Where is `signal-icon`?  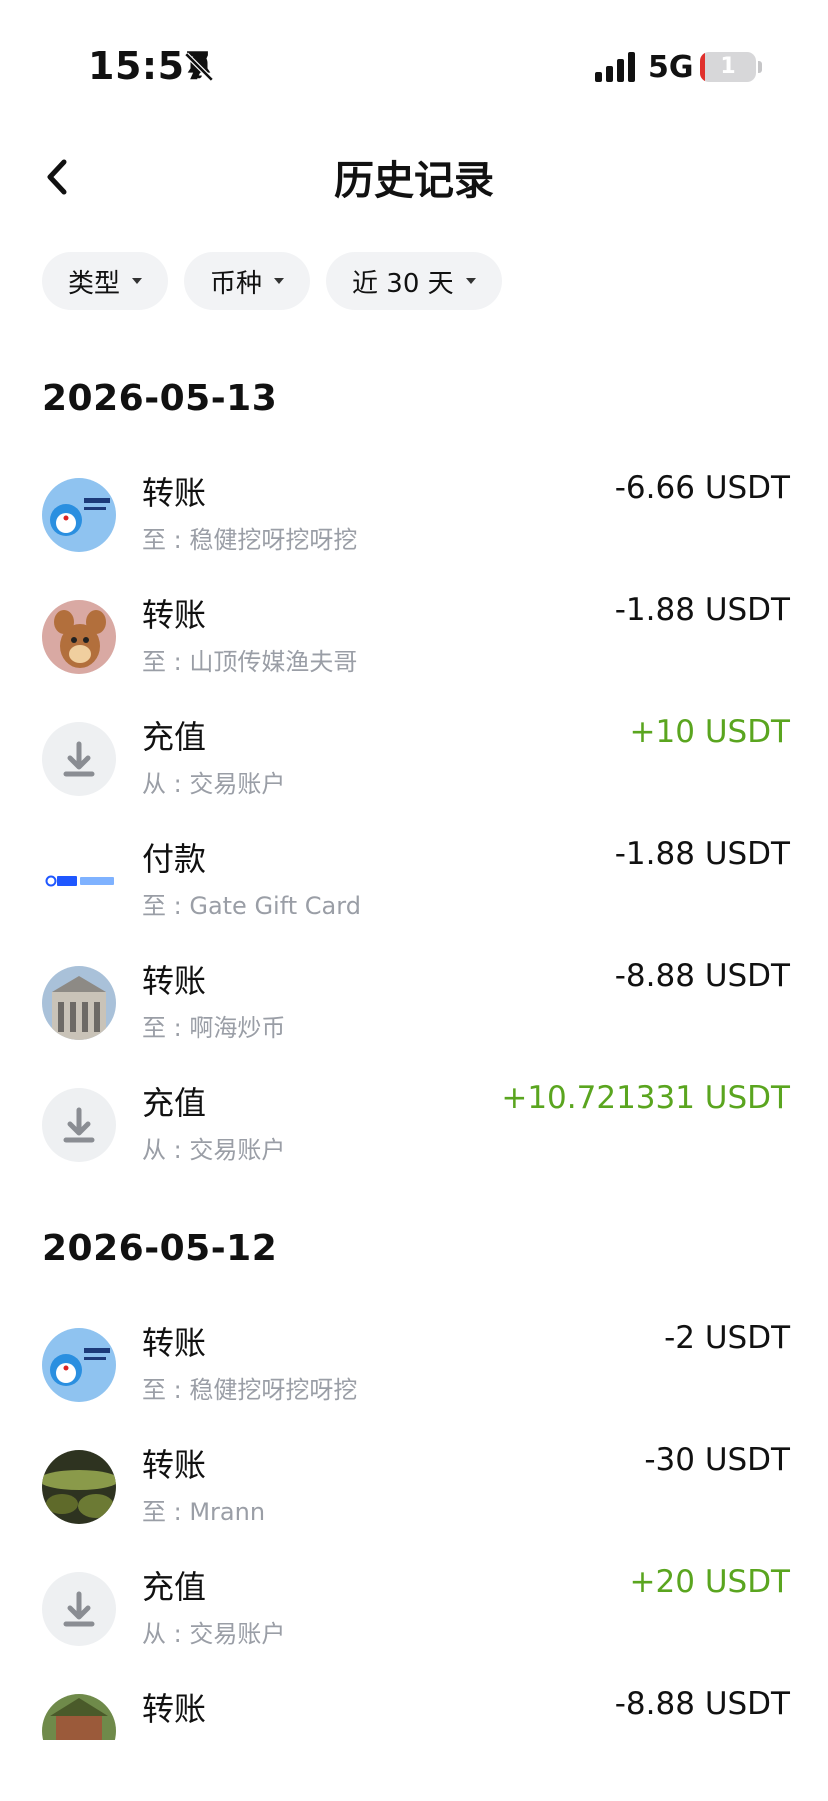
signal-icon is located at coordinates (615, 67).